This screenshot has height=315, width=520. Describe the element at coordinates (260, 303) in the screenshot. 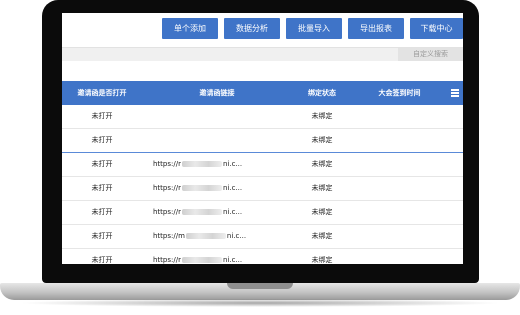

I see `laptop-shadow` at that location.